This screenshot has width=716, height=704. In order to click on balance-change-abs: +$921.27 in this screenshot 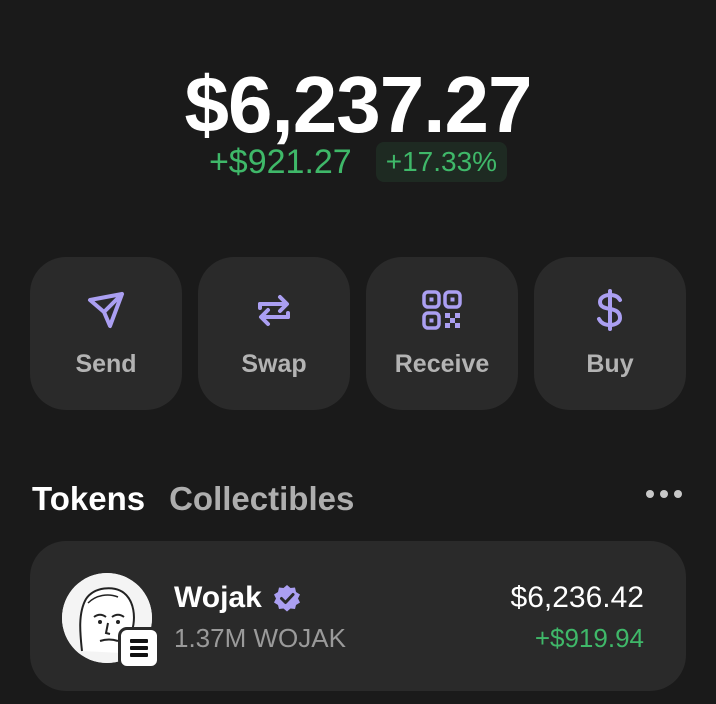, I will do `click(280, 161)`.